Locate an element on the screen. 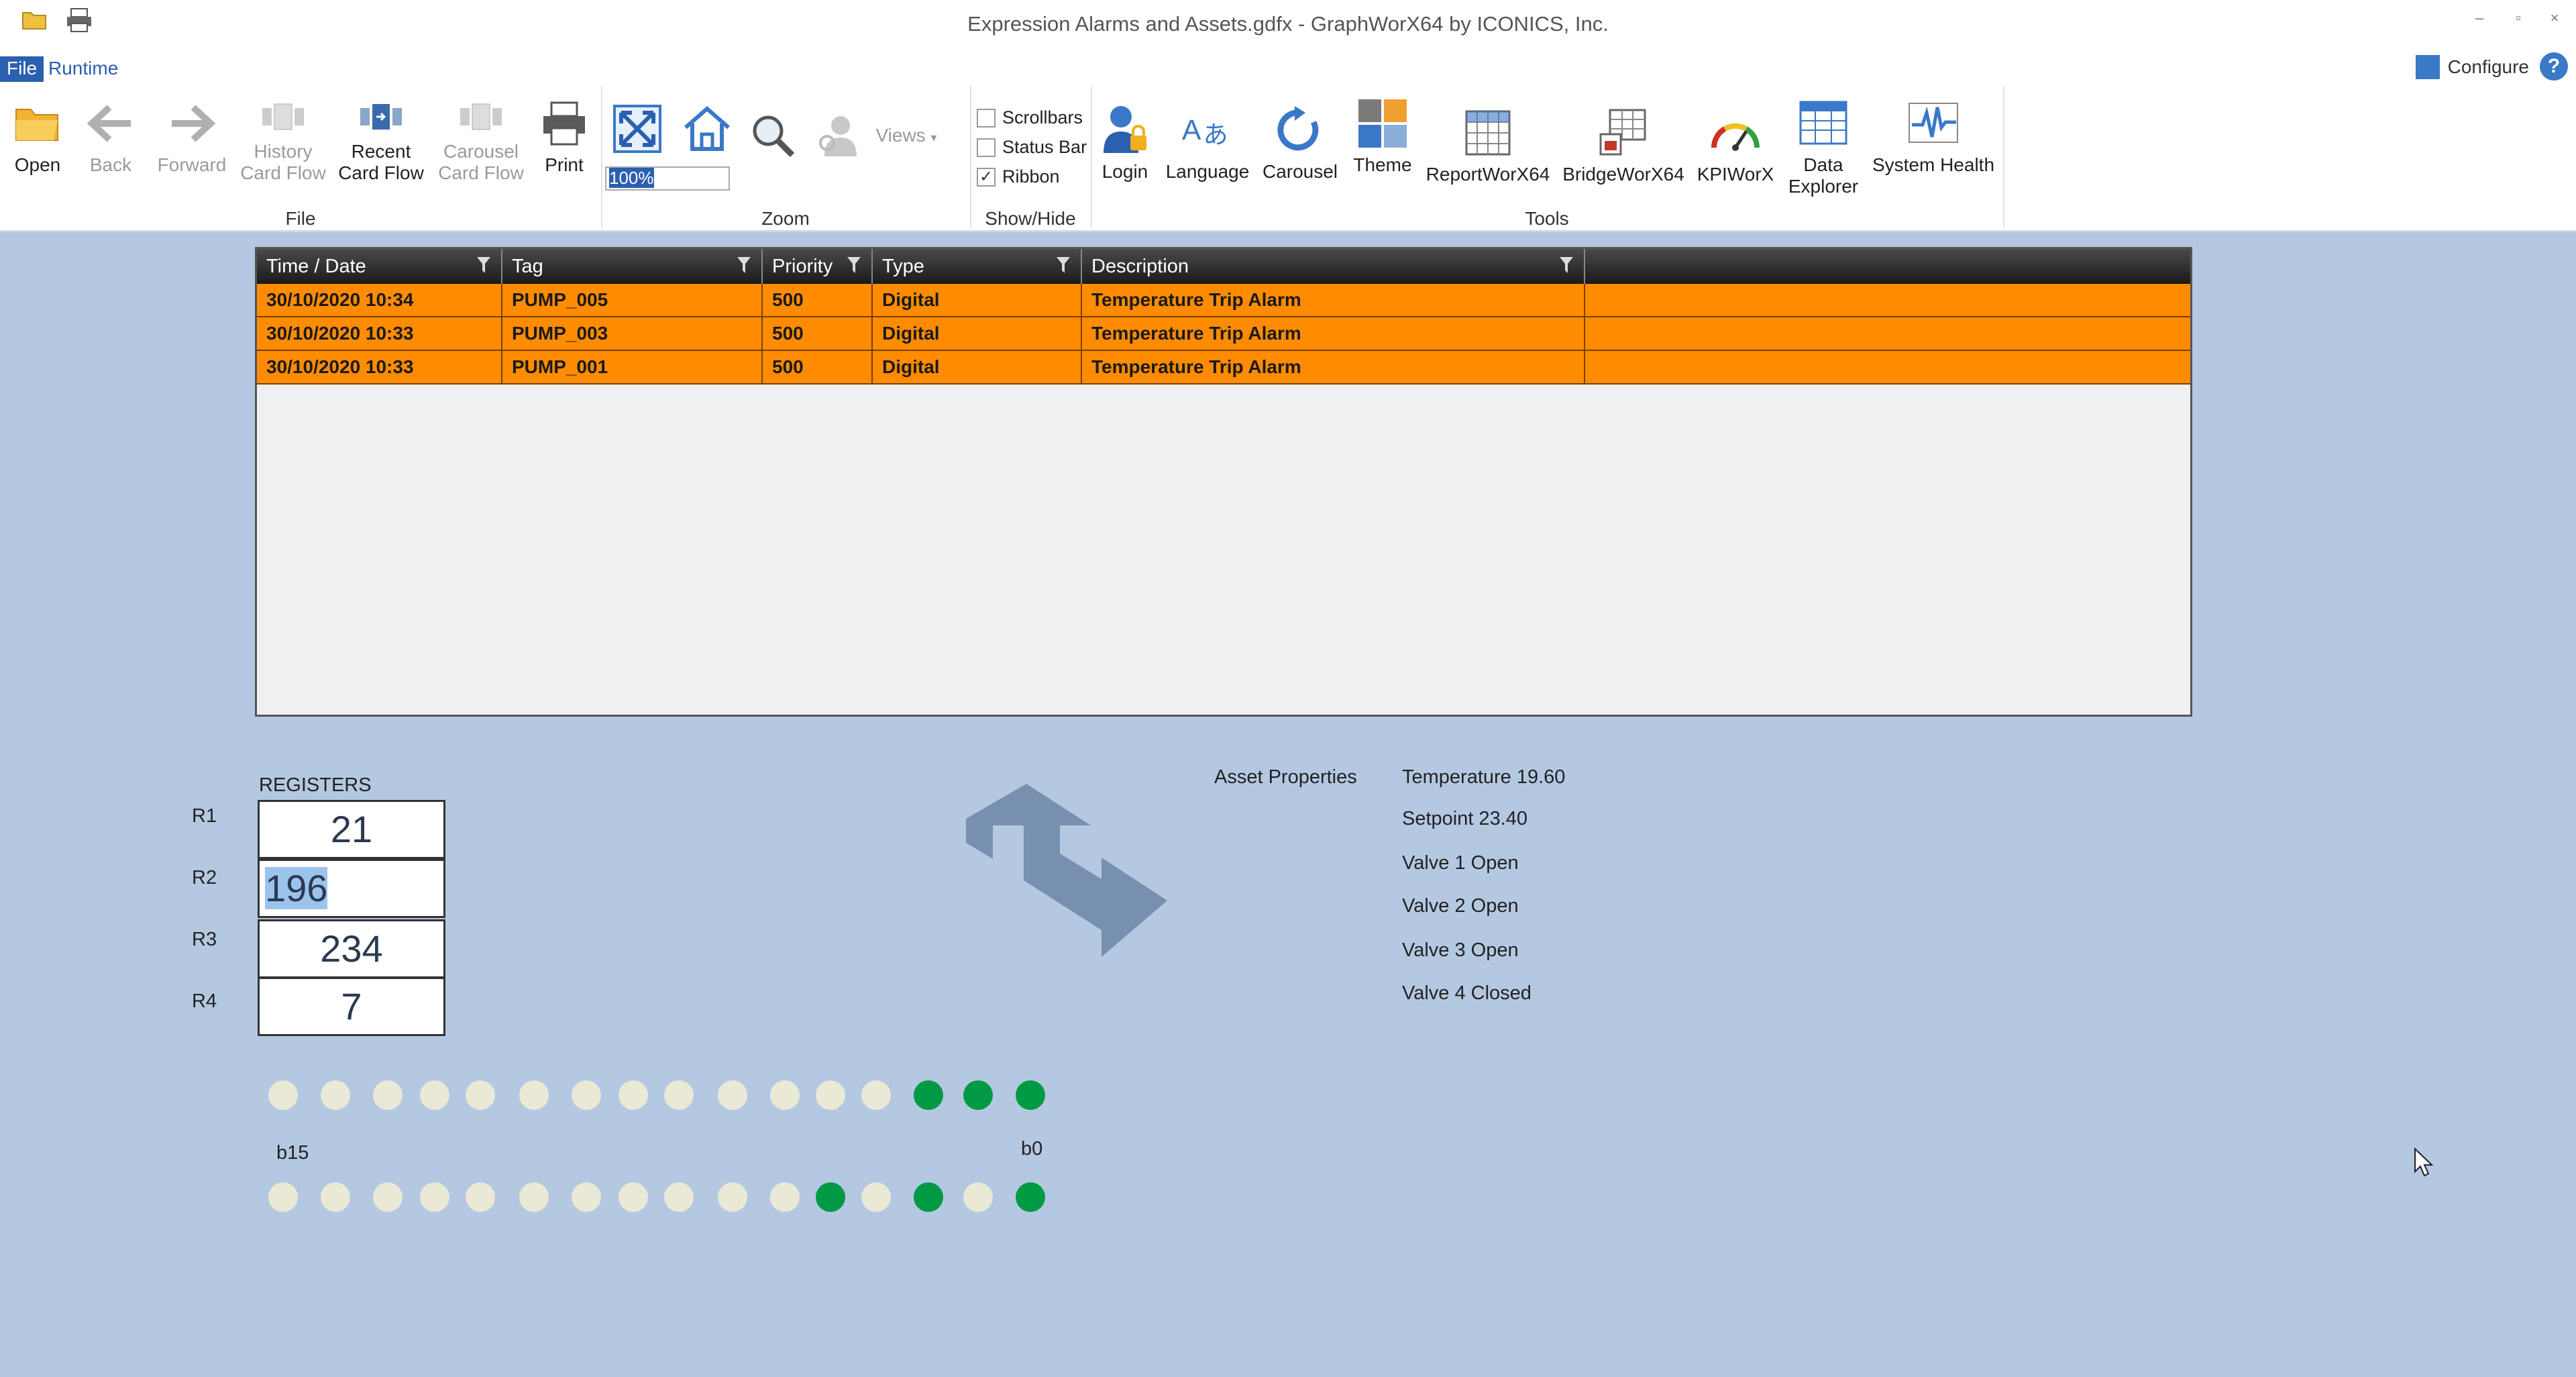  carousel-button: Carousel is located at coordinates (1300, 143).